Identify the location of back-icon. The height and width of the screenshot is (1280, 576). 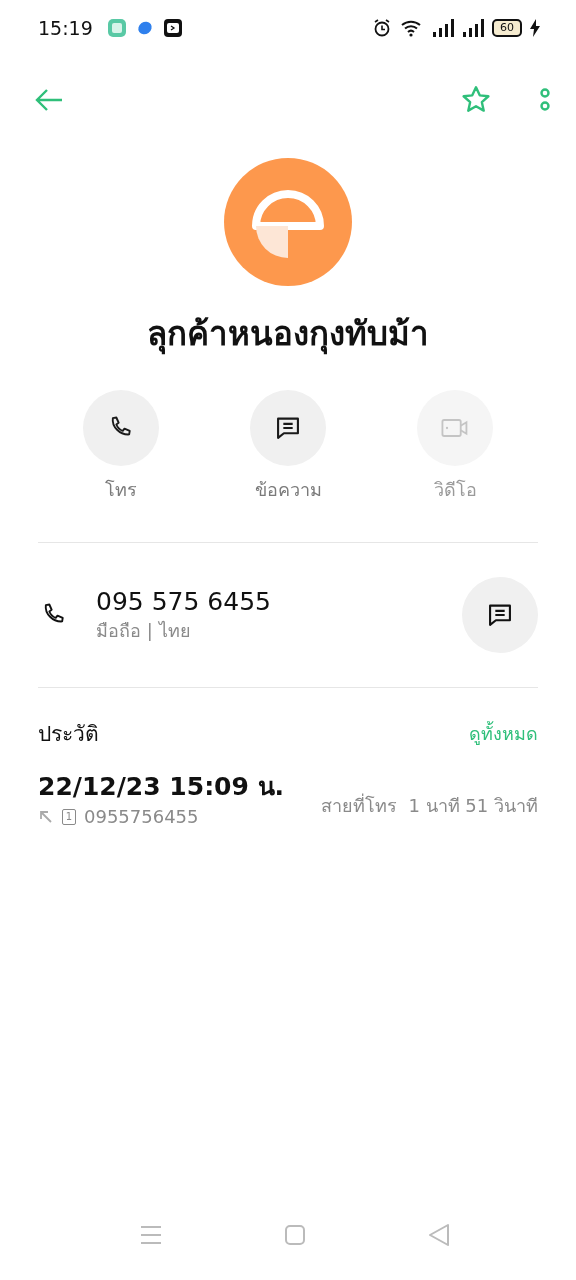
(439, 1235).